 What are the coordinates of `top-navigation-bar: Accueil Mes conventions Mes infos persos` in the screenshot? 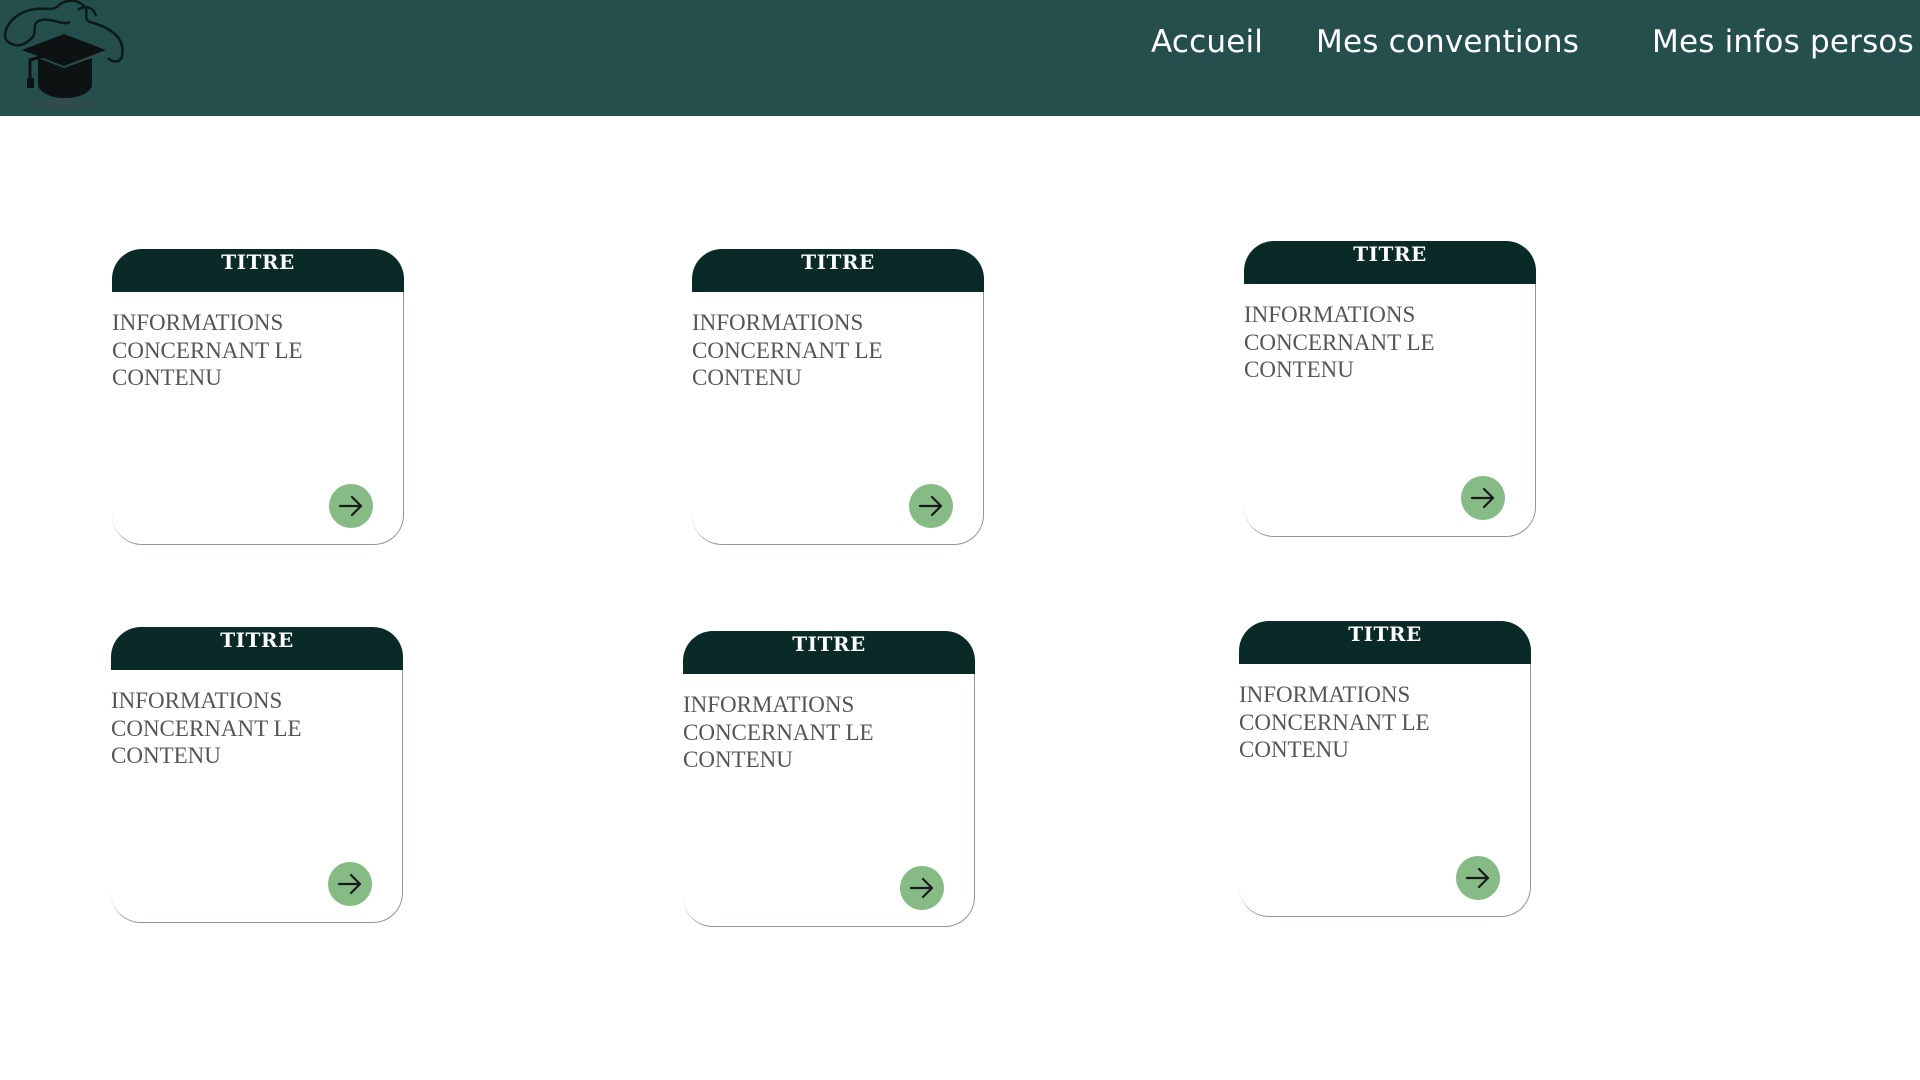 It's located at (960, 58).